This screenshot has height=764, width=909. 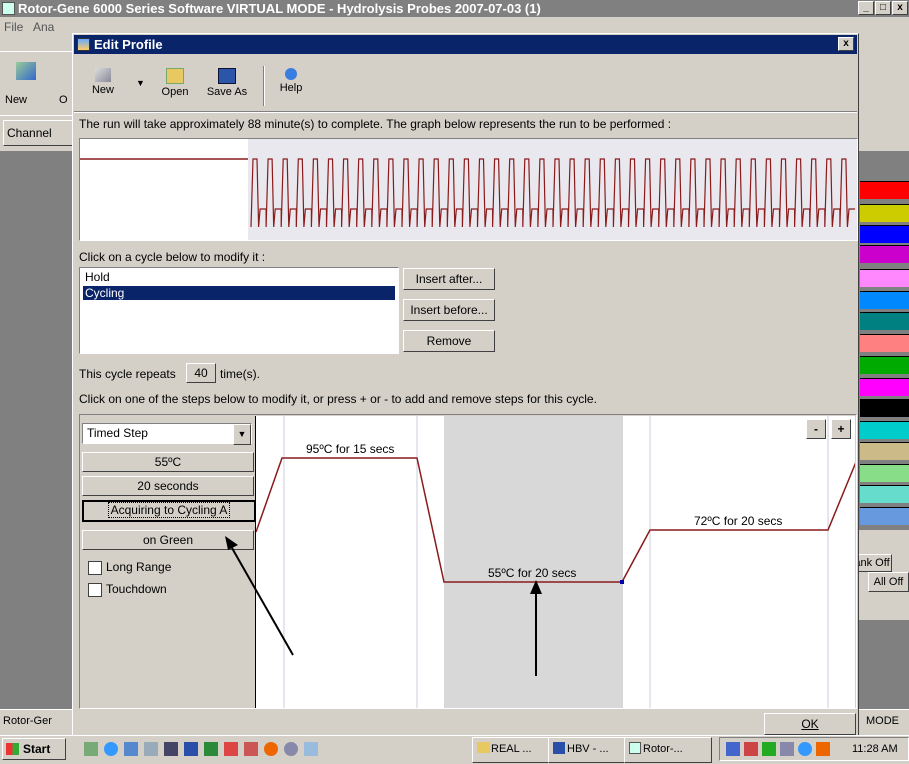 What do you see at coordinates (12, 749) in the screenshot?
I see `windows-logo-icon` at bounding box center [12, 749].